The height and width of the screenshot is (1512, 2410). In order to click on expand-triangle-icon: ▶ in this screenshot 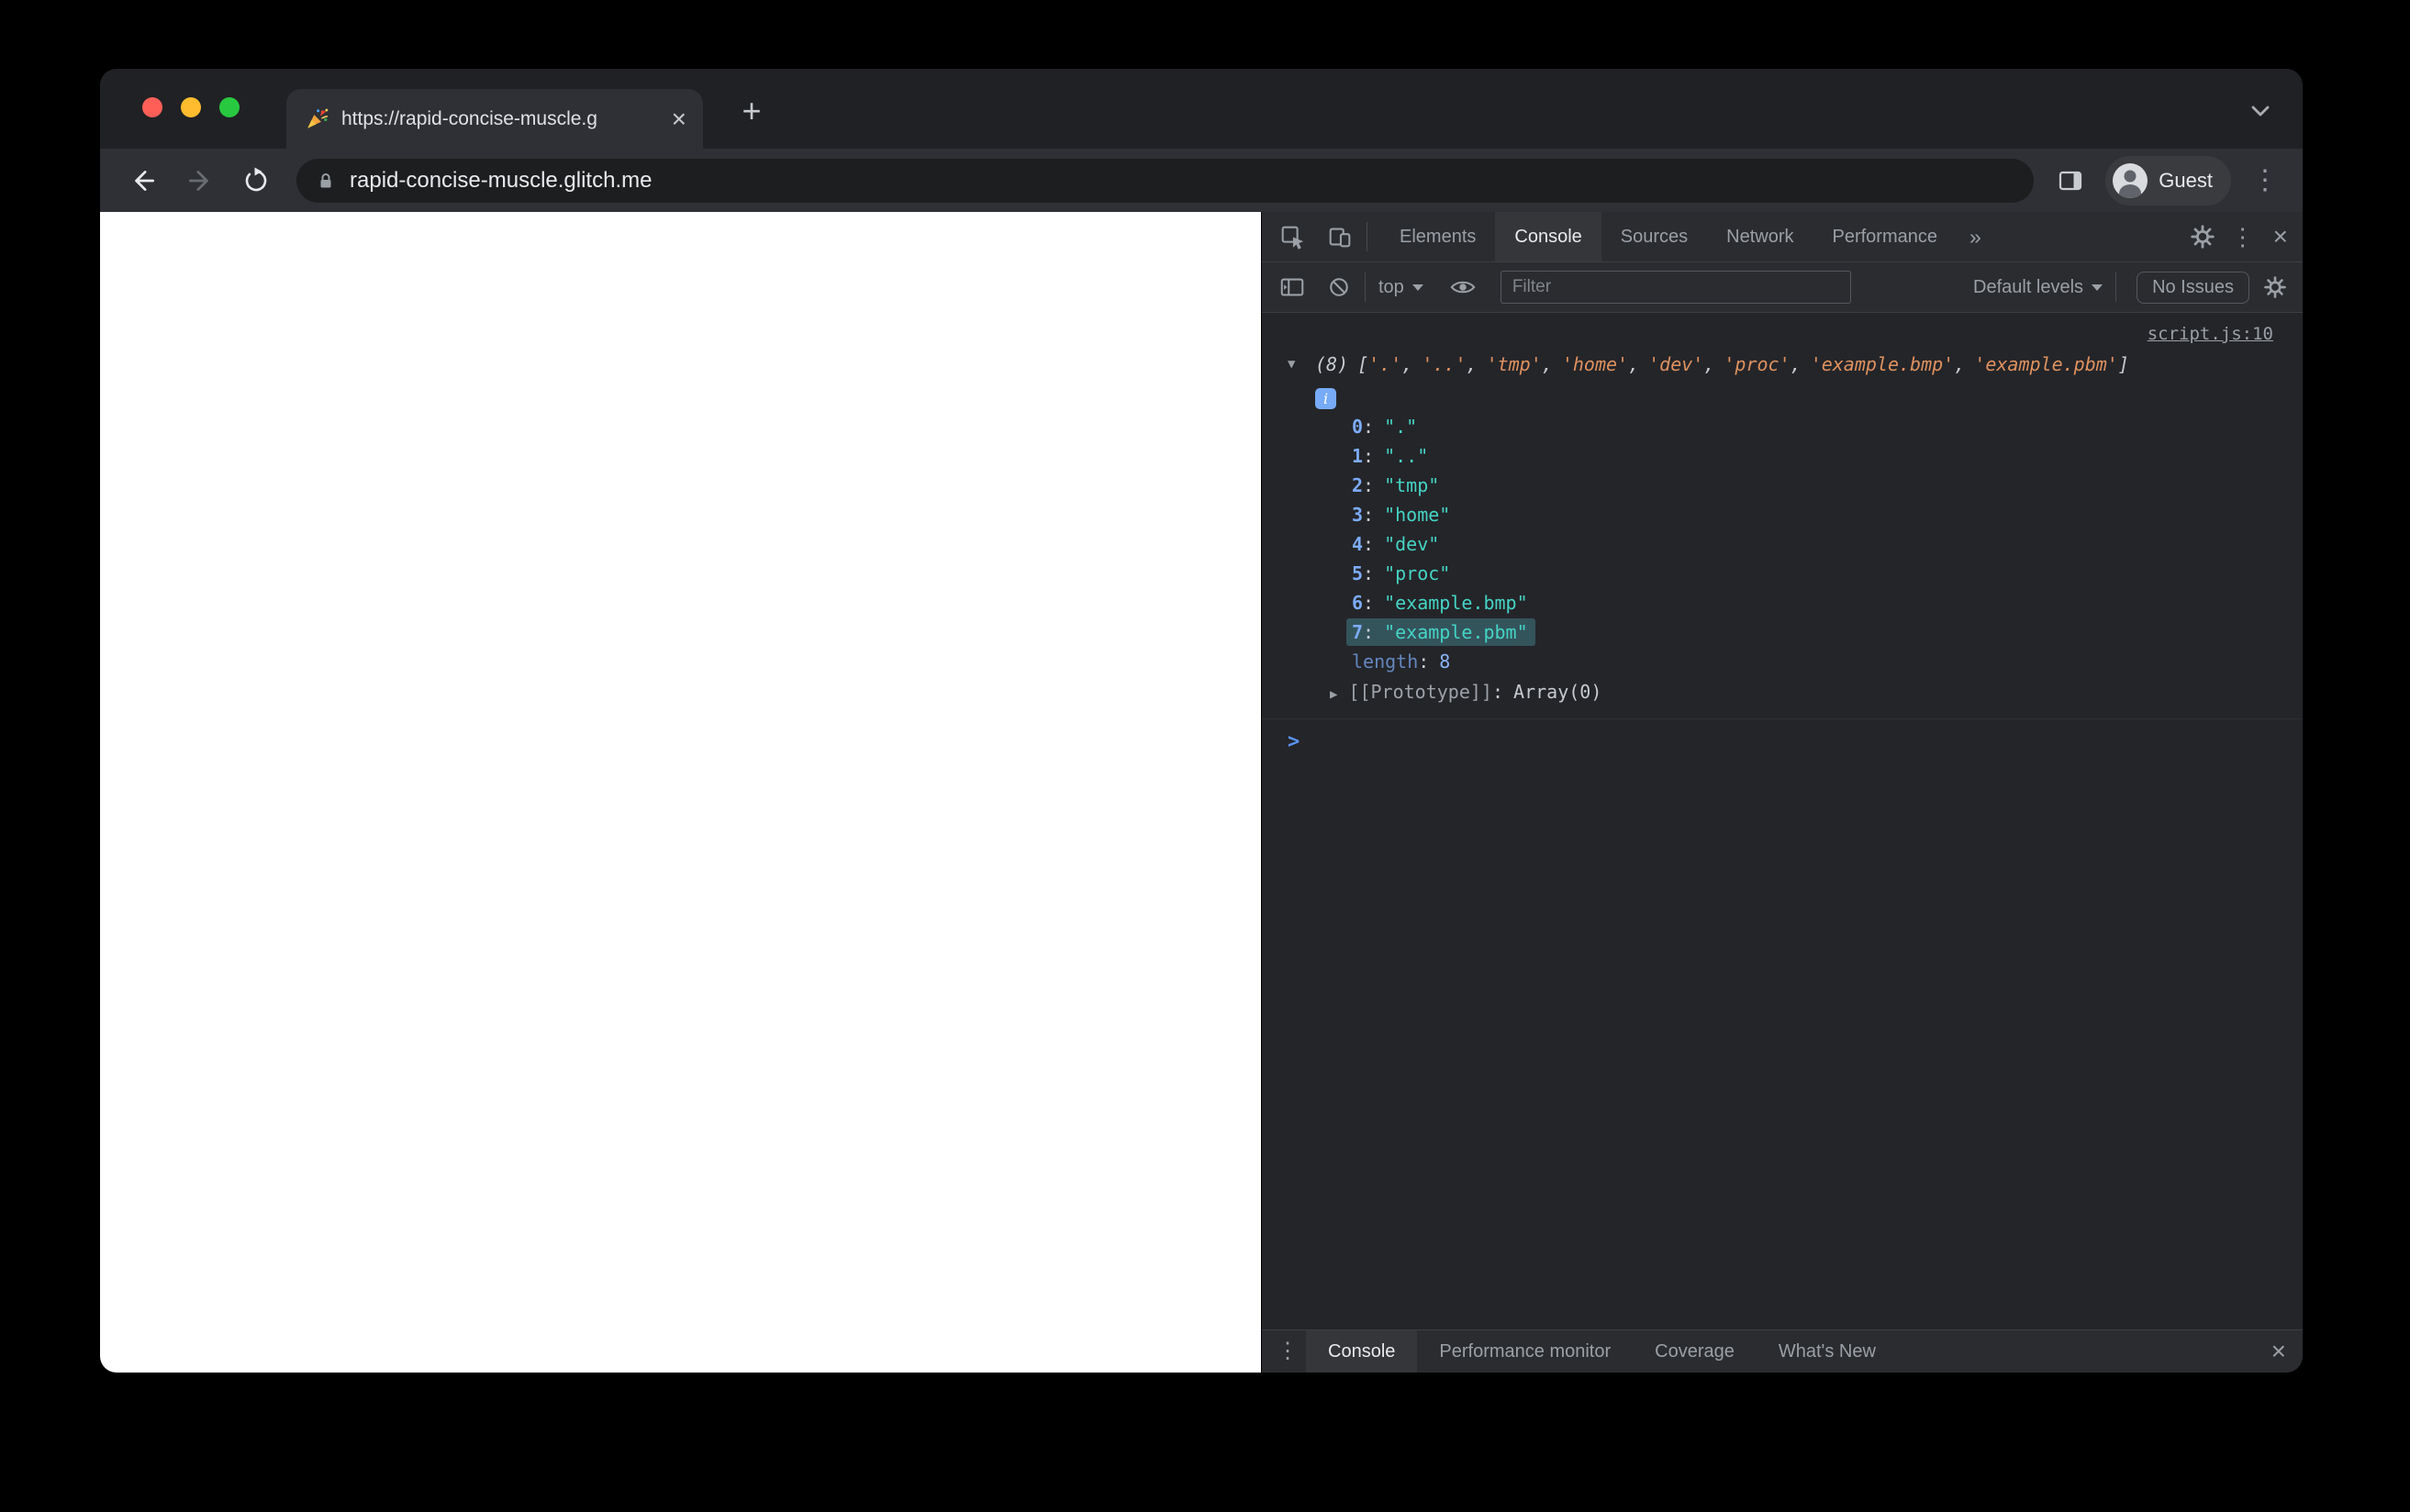, I will do `click(1333, 694)`.